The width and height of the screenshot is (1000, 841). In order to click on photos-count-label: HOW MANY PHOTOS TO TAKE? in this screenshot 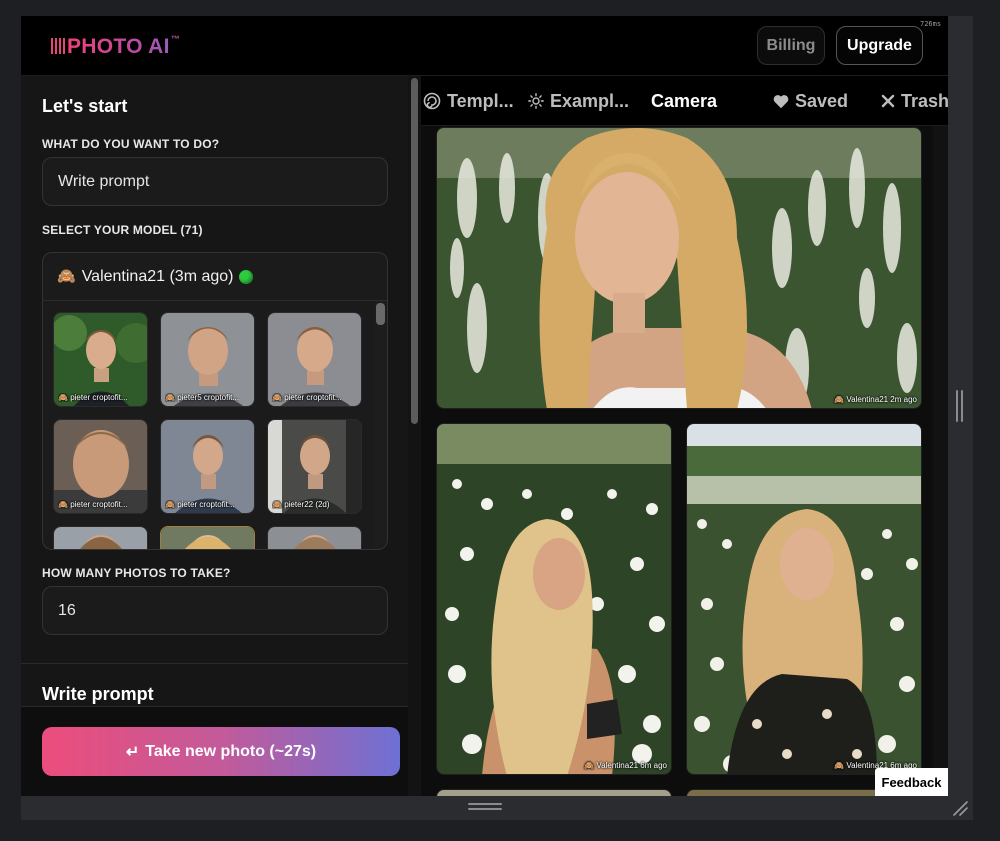, I will do `click(136, 573)`.